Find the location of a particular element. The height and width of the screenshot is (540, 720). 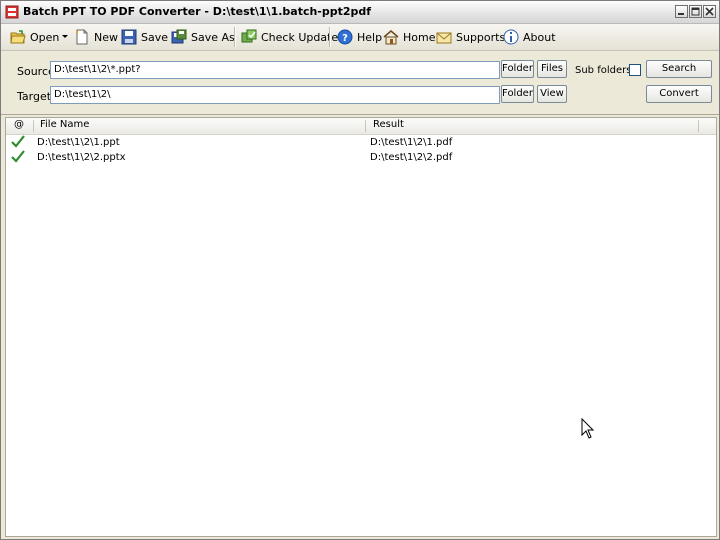

save-disk-icon is located at coordinates (129, 37).